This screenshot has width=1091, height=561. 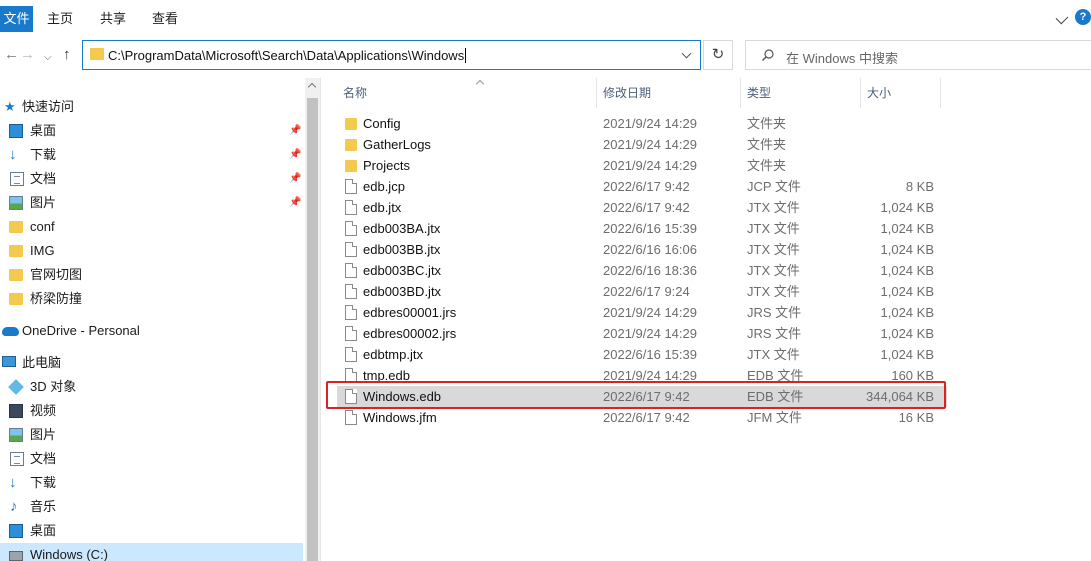 I want to click on tab-home: 主页, so click(x=60, y=19).